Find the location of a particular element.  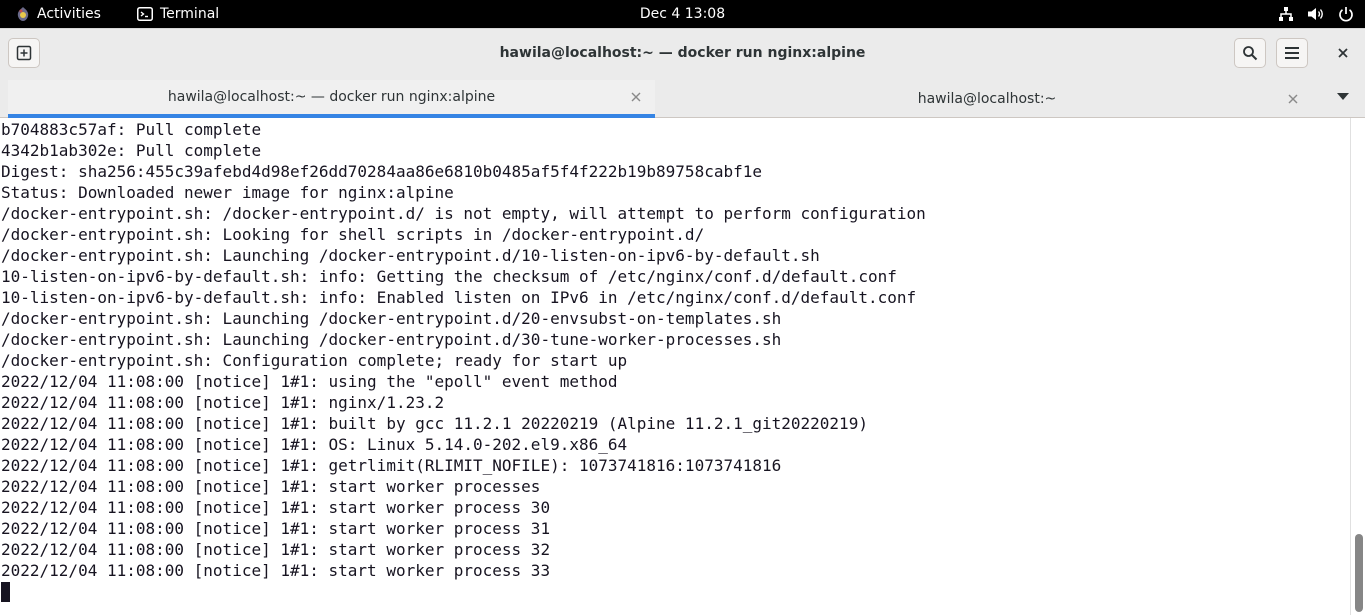

gnome-logo-icon is located at coordinates (23, 14).